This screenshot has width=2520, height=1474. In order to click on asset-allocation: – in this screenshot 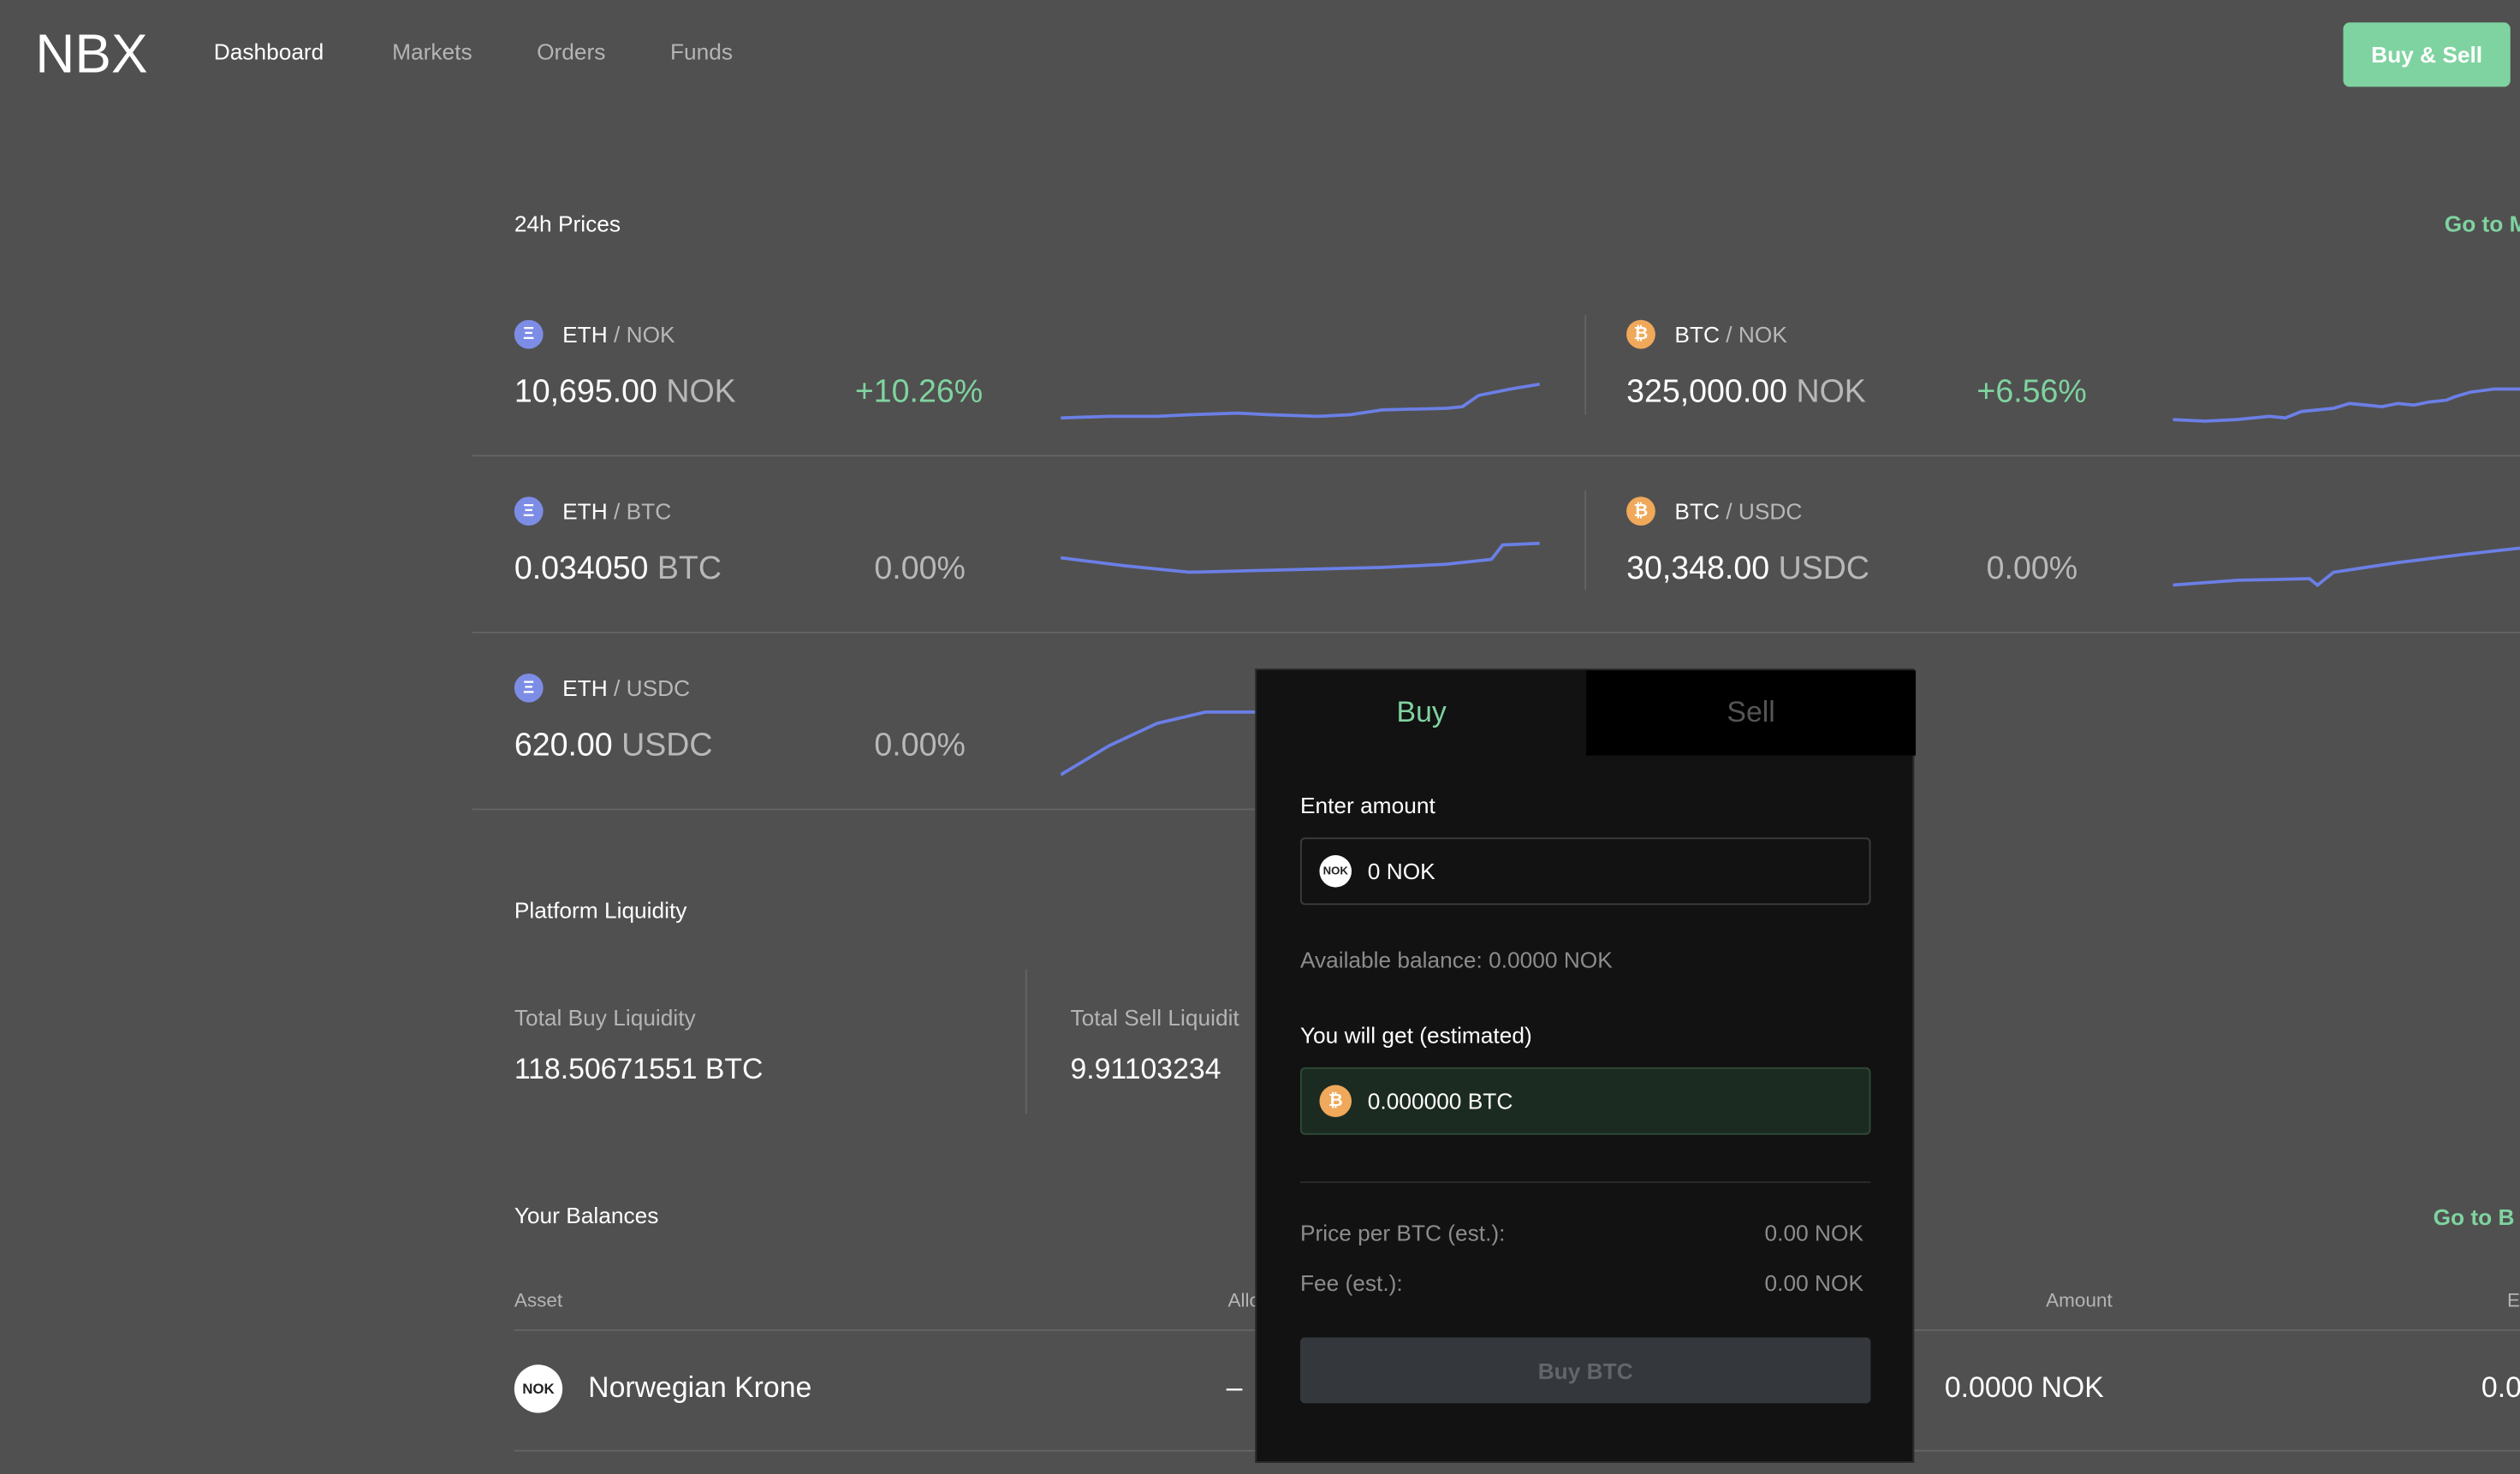, I will do `click(1234, 1387)`.